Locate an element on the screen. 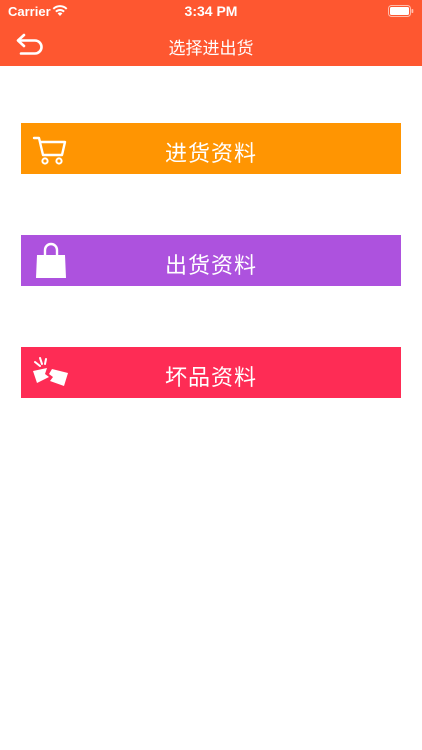 Image resolution: width=422 pixels, height=750 pixels. nav-bar: 选择进出货 is located at coordinates (211, 44).